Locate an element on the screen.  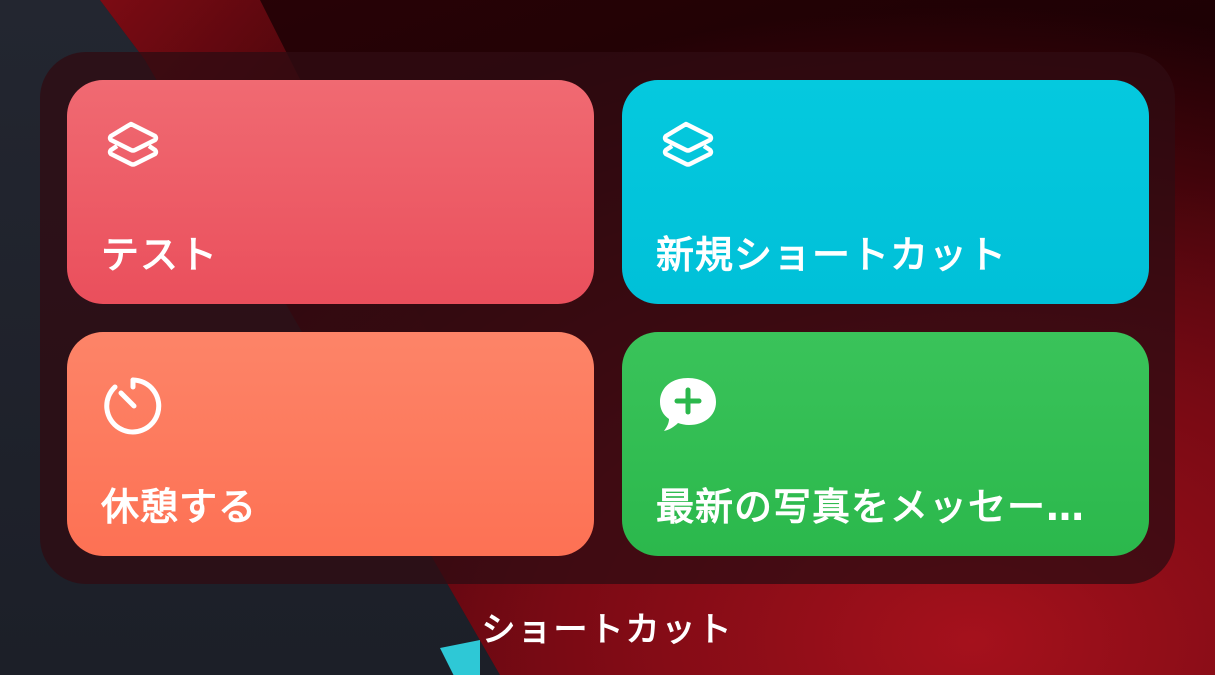
timer-icon is located at coordinates (133, 404).